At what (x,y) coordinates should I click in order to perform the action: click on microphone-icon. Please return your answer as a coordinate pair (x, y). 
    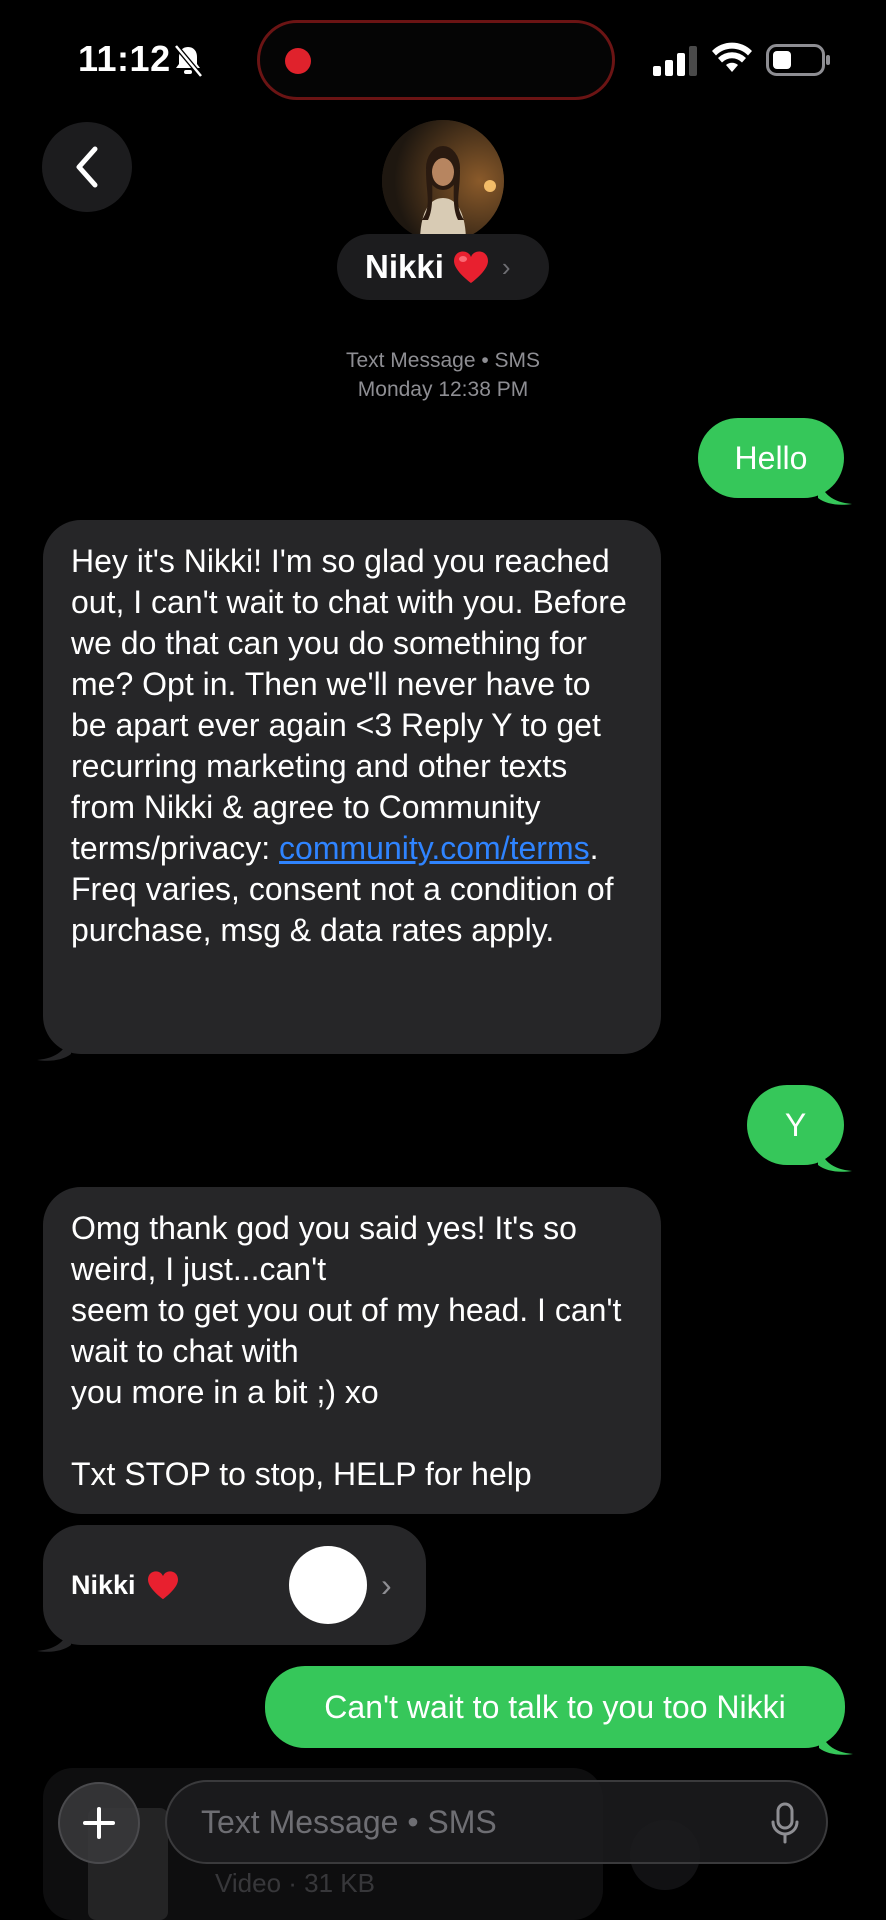
    Looking at the image, I should click on (785, 1823).